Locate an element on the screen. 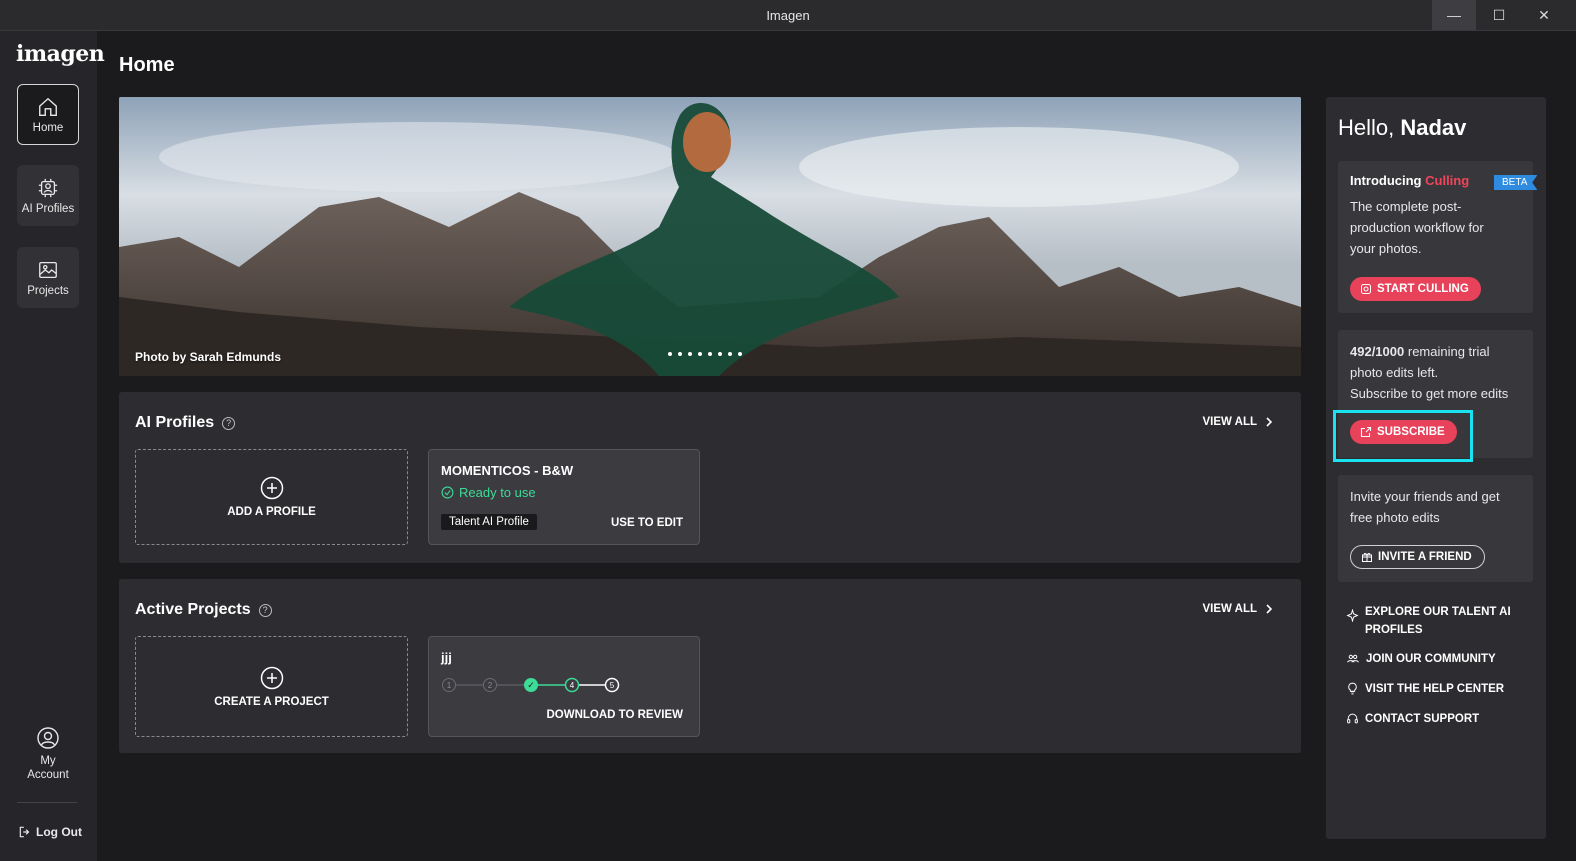 This screenshot has height=861, width=1576. profile-name: MOMENTICOS - B&W is located at coordinates (507, 470).